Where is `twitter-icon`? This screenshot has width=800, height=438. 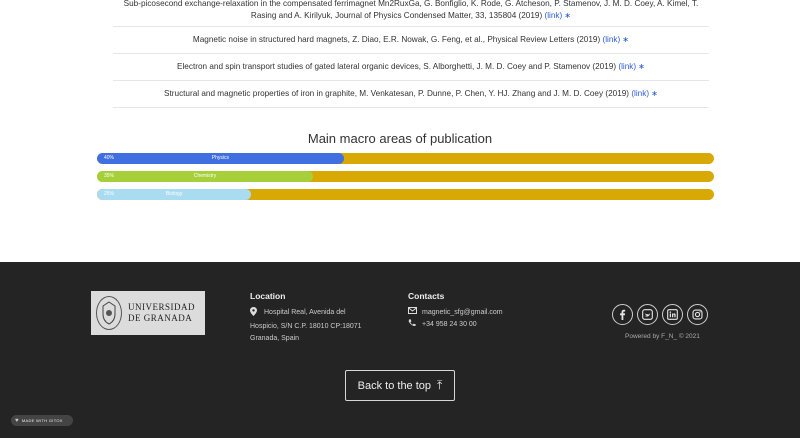 twitter-icon is located at coordinates (647, 314).